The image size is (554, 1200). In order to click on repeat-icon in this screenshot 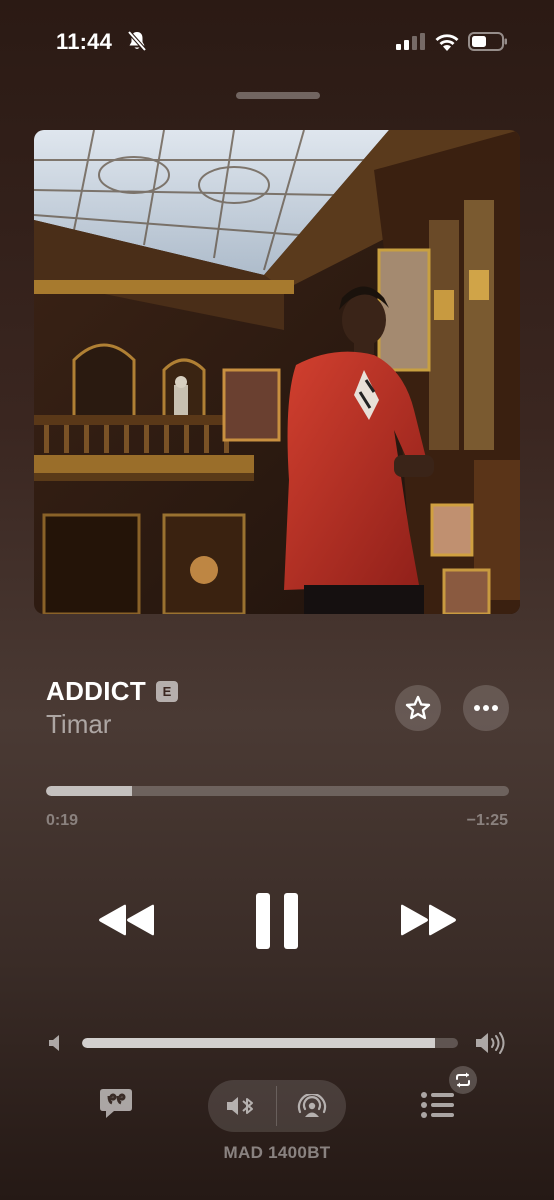, I will do `click(463, 1080)`.